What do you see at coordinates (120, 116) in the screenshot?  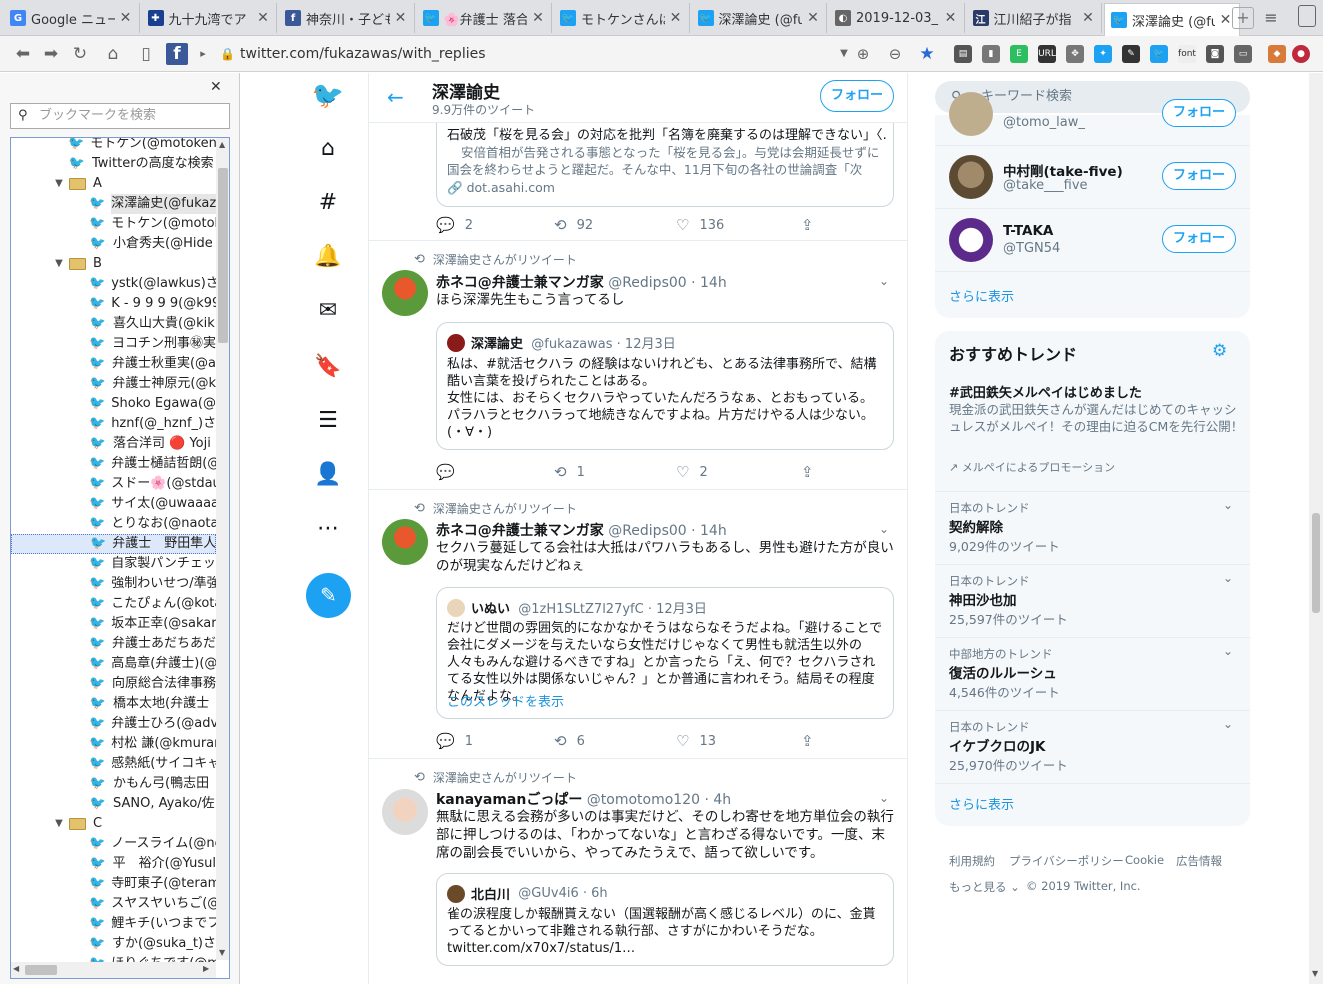 I see `bookmark-search-input: ⚲ ブックマークを検索` at bounding box center [120, 116].